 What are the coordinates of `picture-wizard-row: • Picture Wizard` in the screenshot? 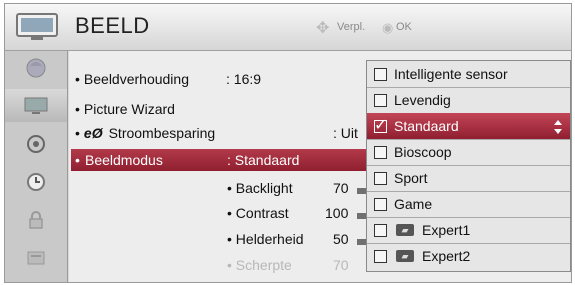 It's located at (125, 109).